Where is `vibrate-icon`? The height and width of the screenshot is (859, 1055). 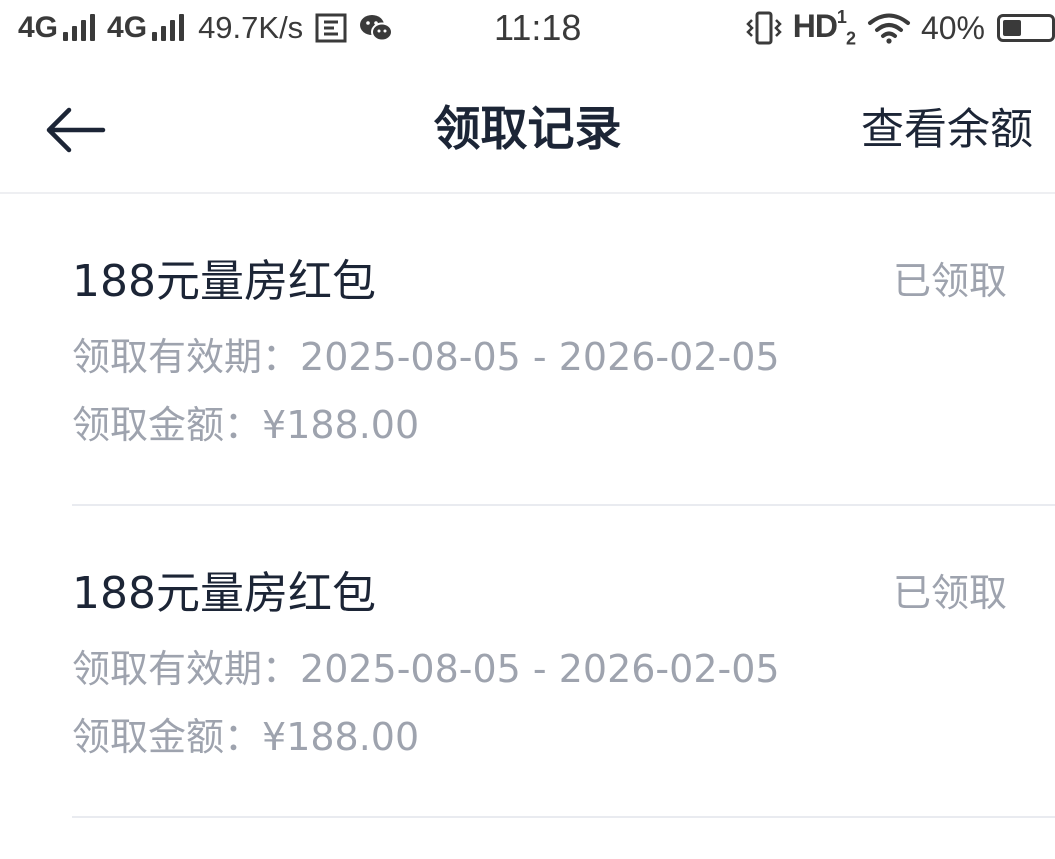
vibrate-icon is located at coordinates (764, 28).